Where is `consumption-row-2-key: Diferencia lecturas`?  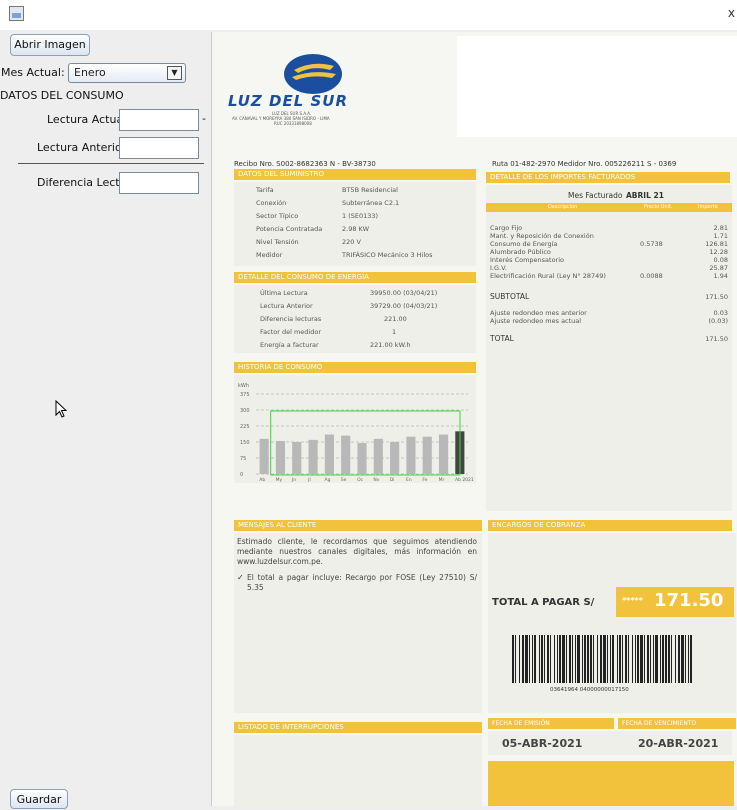
consumption-row-2-key: Diferencia lecturas is located at coordinates (291, 319).